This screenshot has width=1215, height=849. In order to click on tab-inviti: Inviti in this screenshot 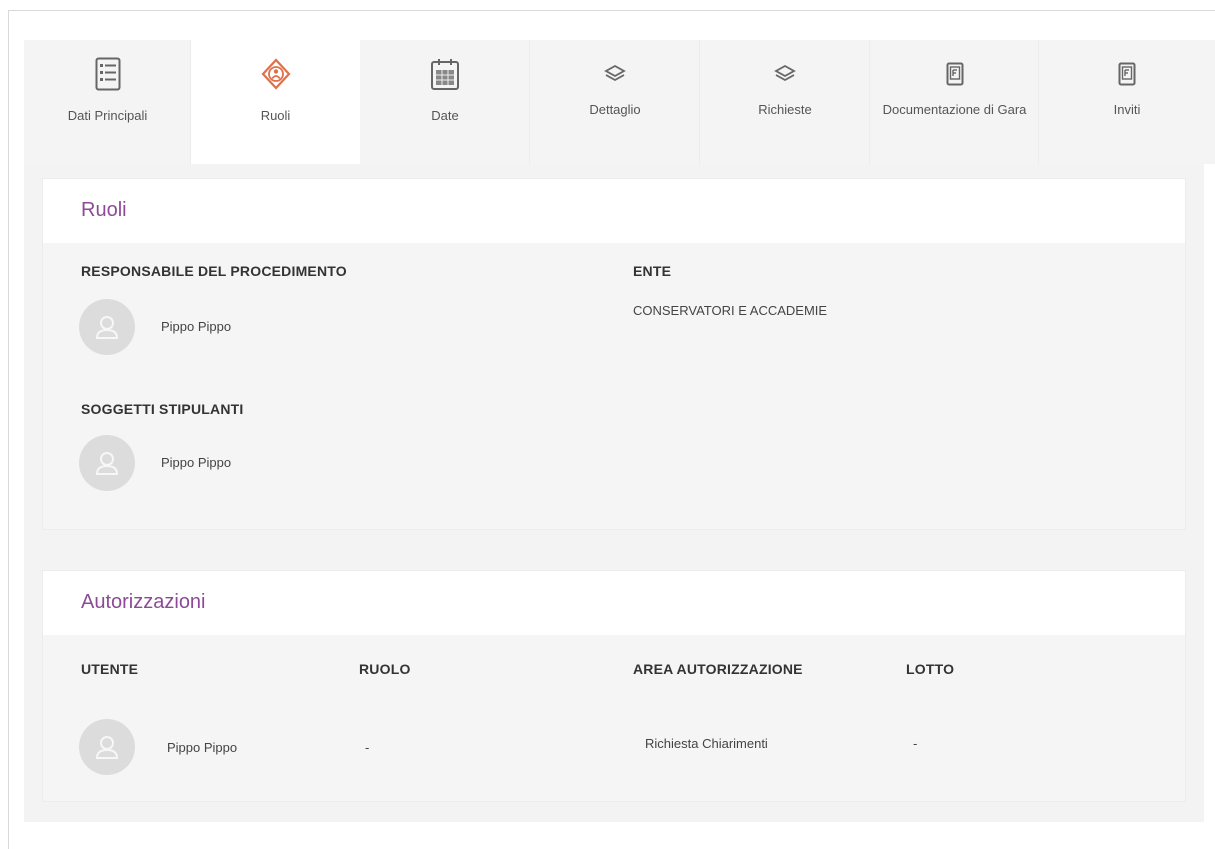, I will do `click(1127, 102)`.